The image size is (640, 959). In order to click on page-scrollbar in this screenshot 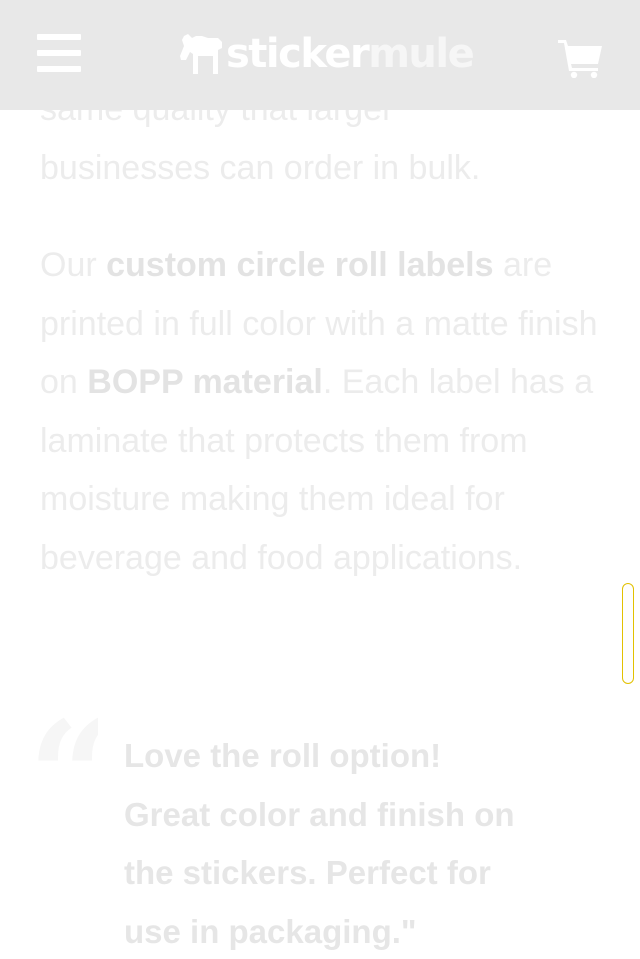, I will do `click(628, 633)`.